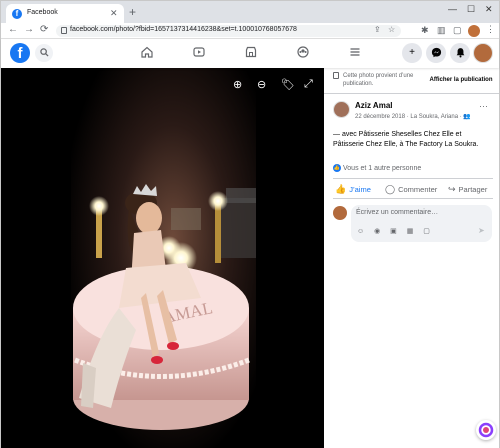 The height and width of the screenshot is (448, 500). I want to click on post-meta: 22 décembre 2018 · La Soukra, Ariana · 👥, so click(413, 116).